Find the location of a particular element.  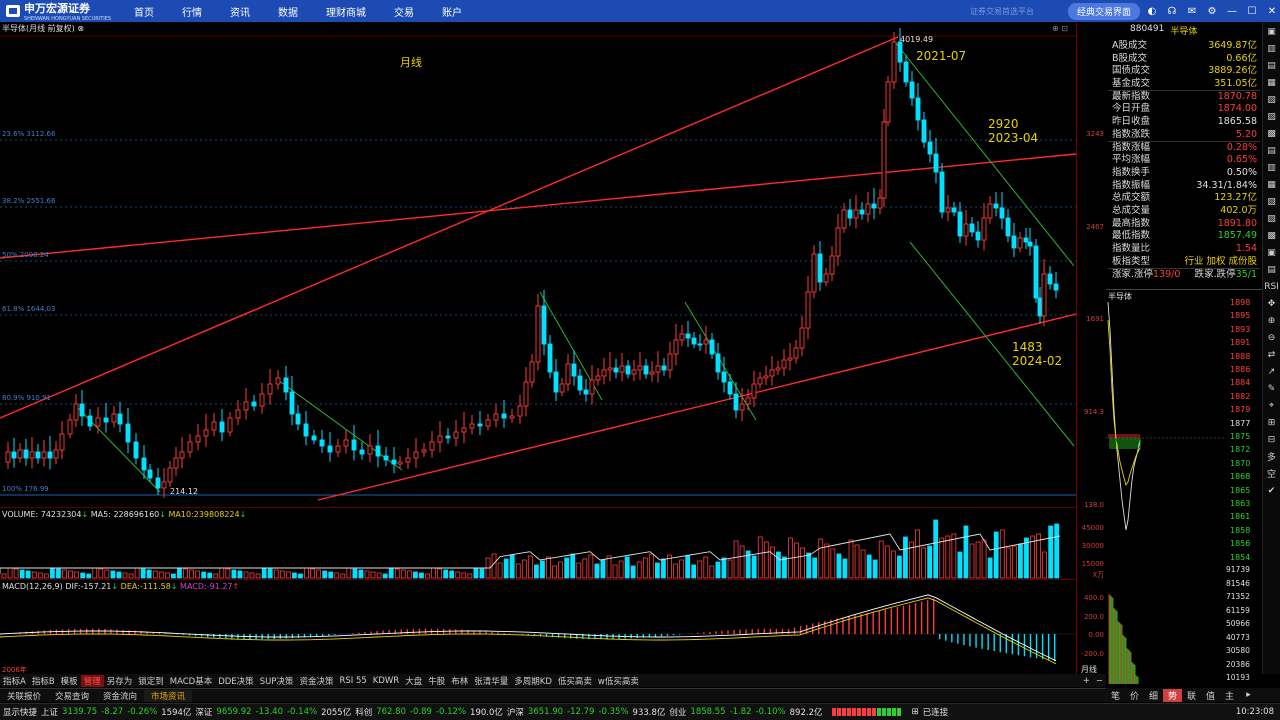

toolbar-tool-icon: 空 is located at coordinates (1272, 473).